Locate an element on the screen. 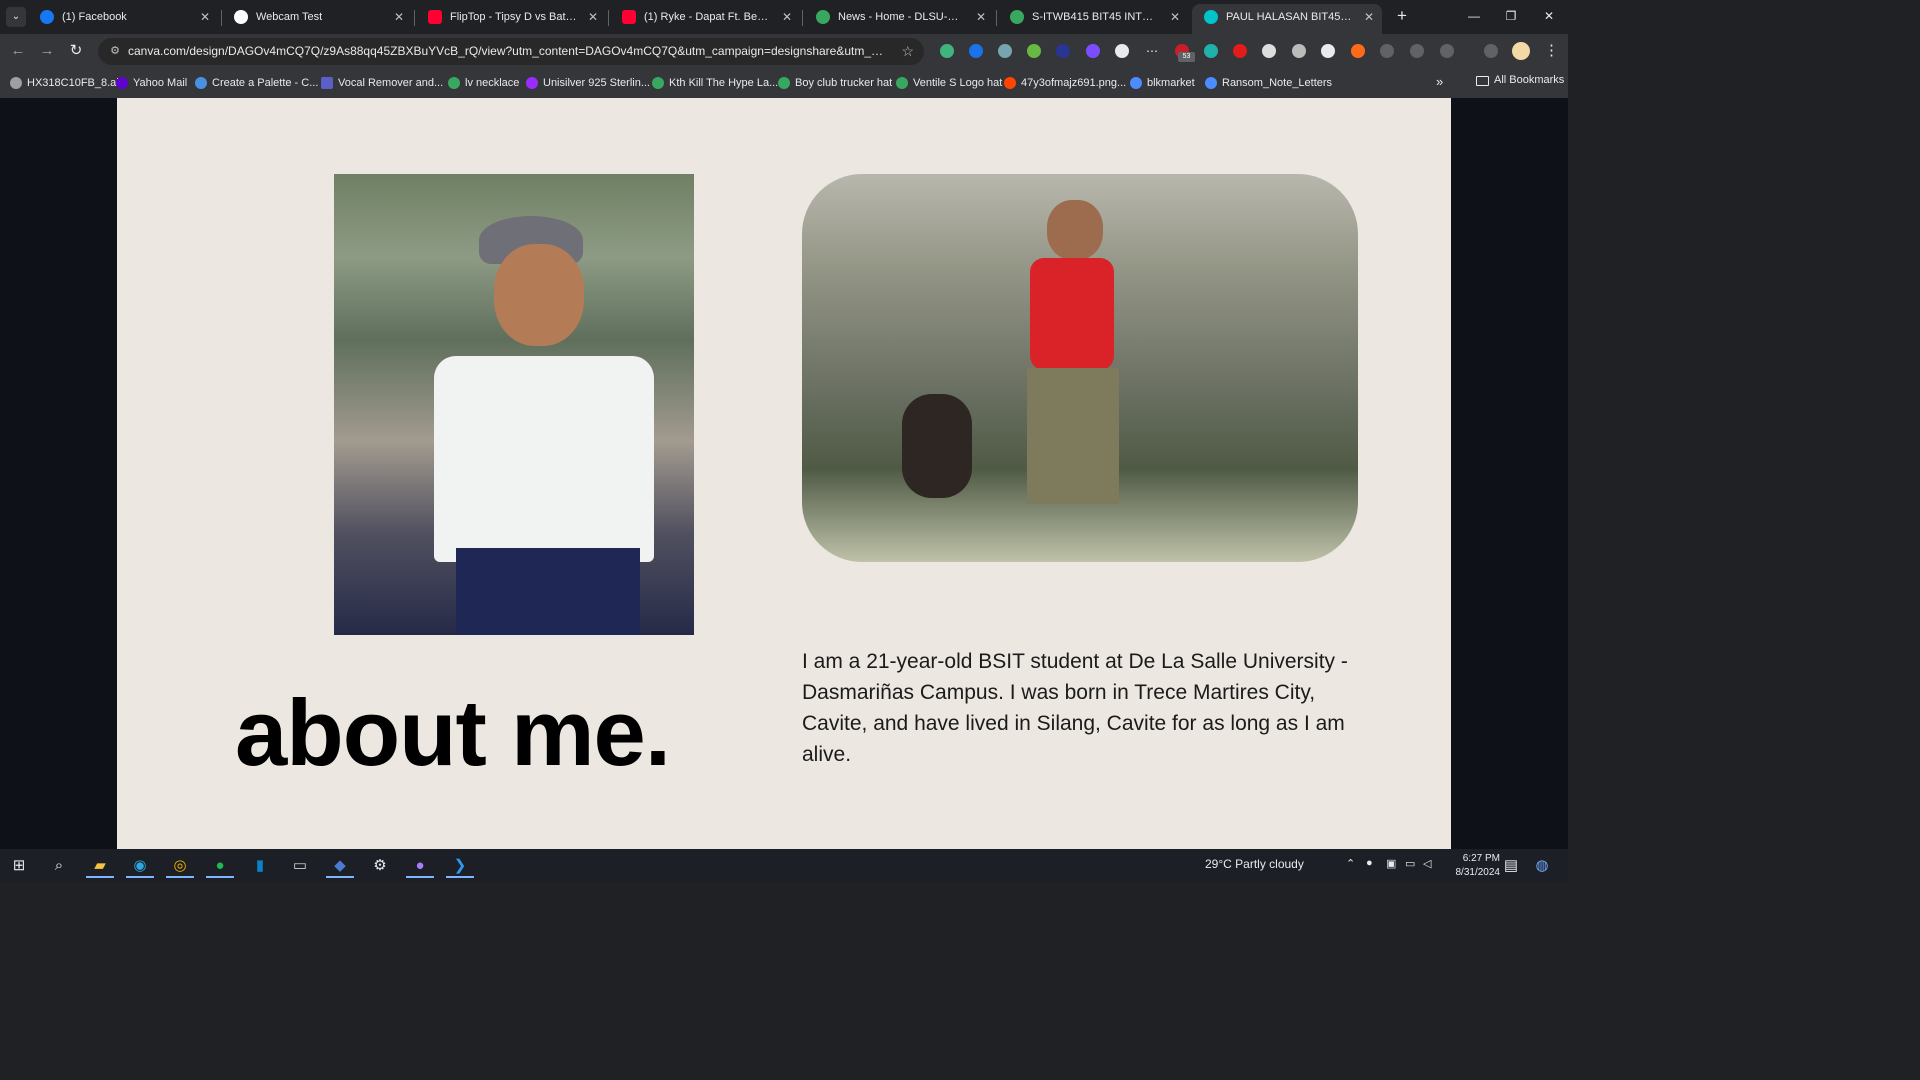  app-icon: ◆ is located at coordinates (340, 865).